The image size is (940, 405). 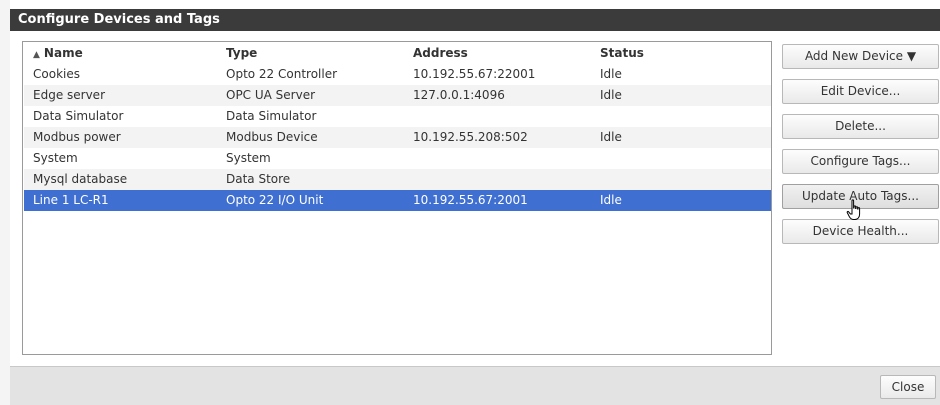 What do you see at coordinates (397, 116) in the screenshot?
I see `table-row: Data Simulator Data Simulator` at bounding box center [397, 116].